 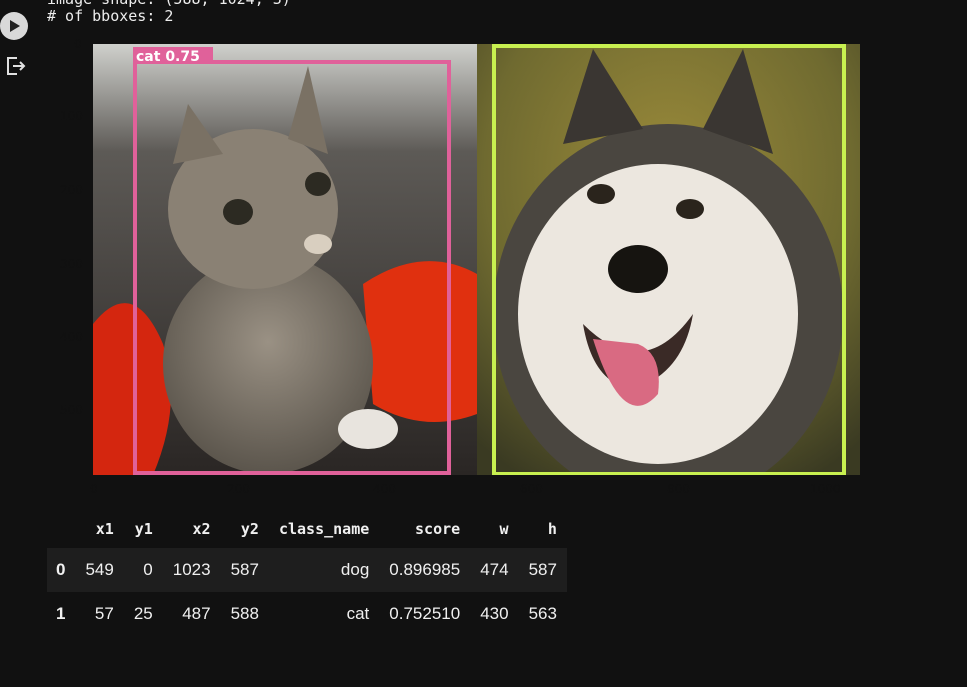 I want to click on cell-x2: 1023, so click(x=191, y=570).